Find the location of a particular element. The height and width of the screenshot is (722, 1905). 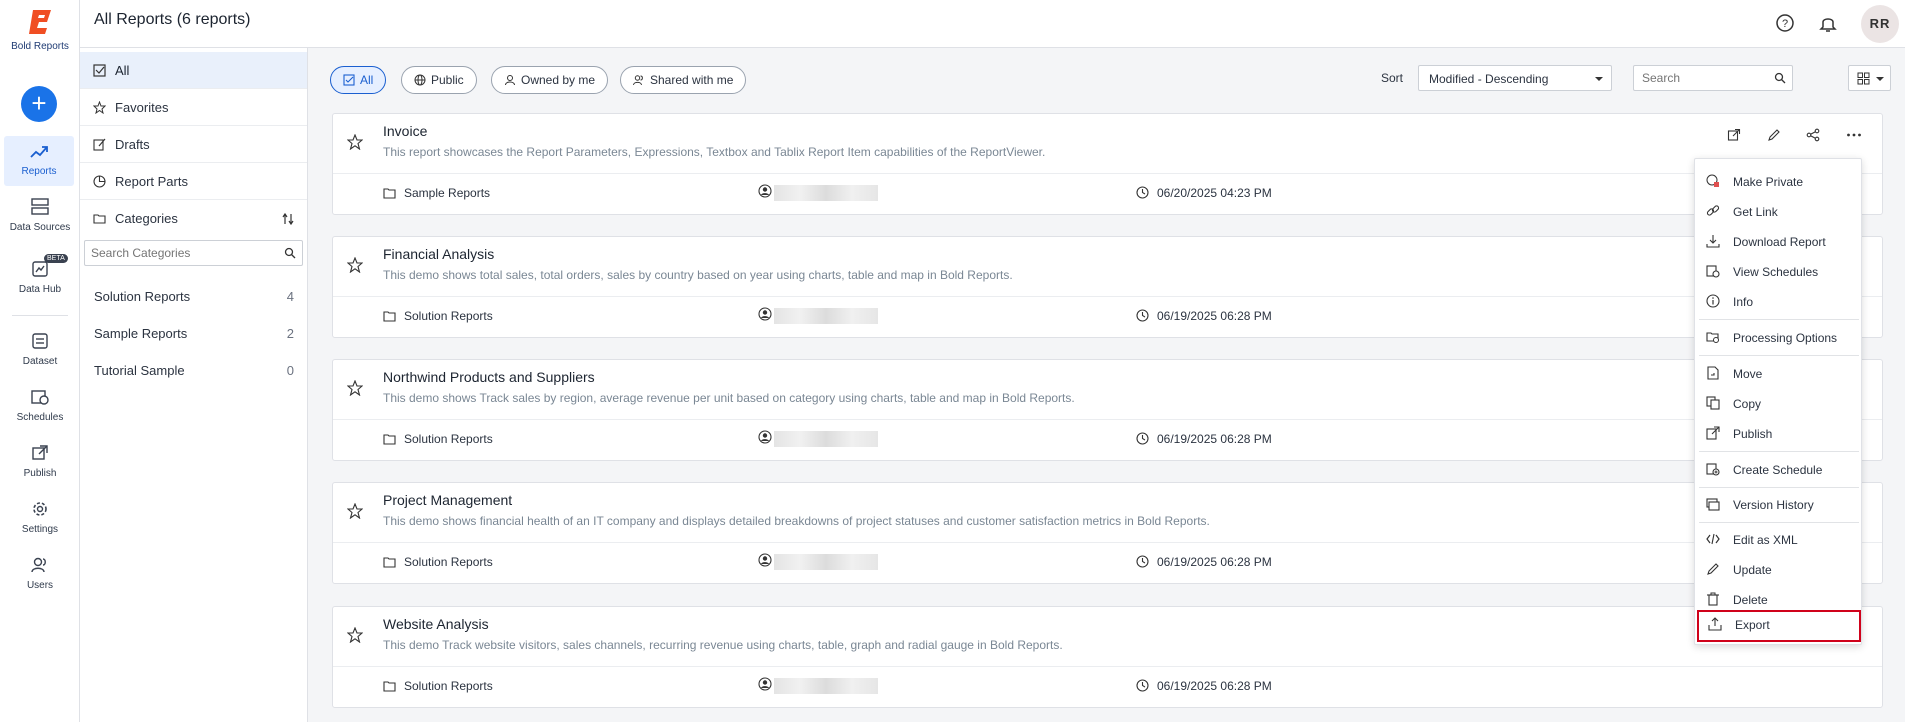

rail-item-dataset: Dataset is located at coordinates (40, 349).